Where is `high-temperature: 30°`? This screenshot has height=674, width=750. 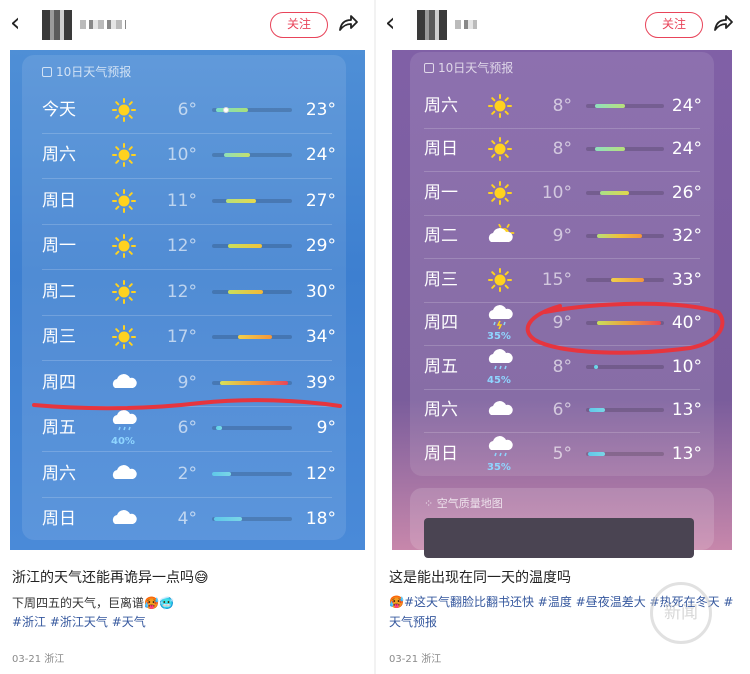
high-temperature: 30° is located at coordinates (320, 291).